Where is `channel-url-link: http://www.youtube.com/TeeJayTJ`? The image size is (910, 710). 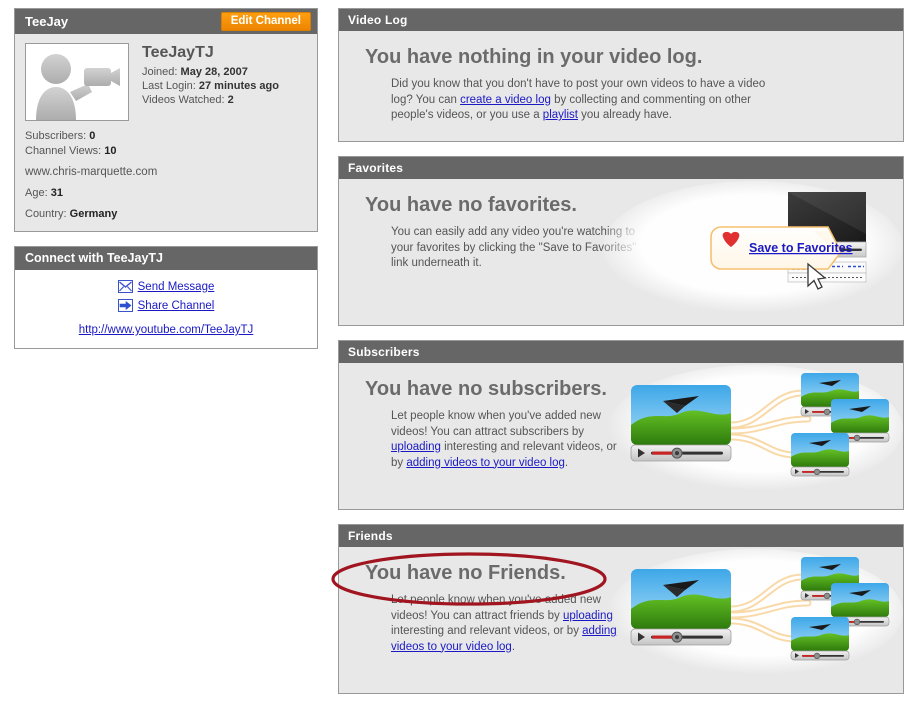 channel-url-link: http://www.youtube.com/TeeJayTJ is located at coordinates (166, 330).